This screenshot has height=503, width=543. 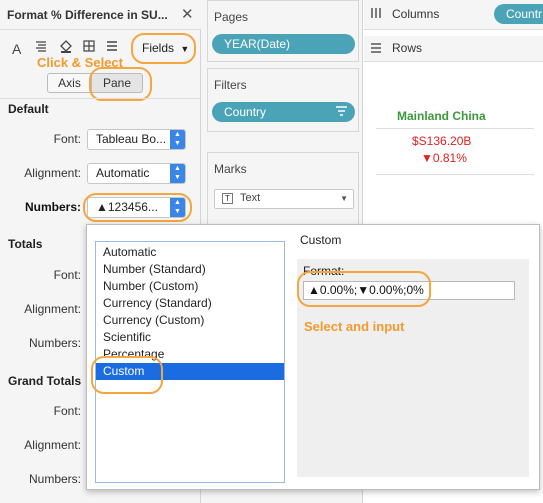 I want to click on columns-icon, so click(x=376, y=14).